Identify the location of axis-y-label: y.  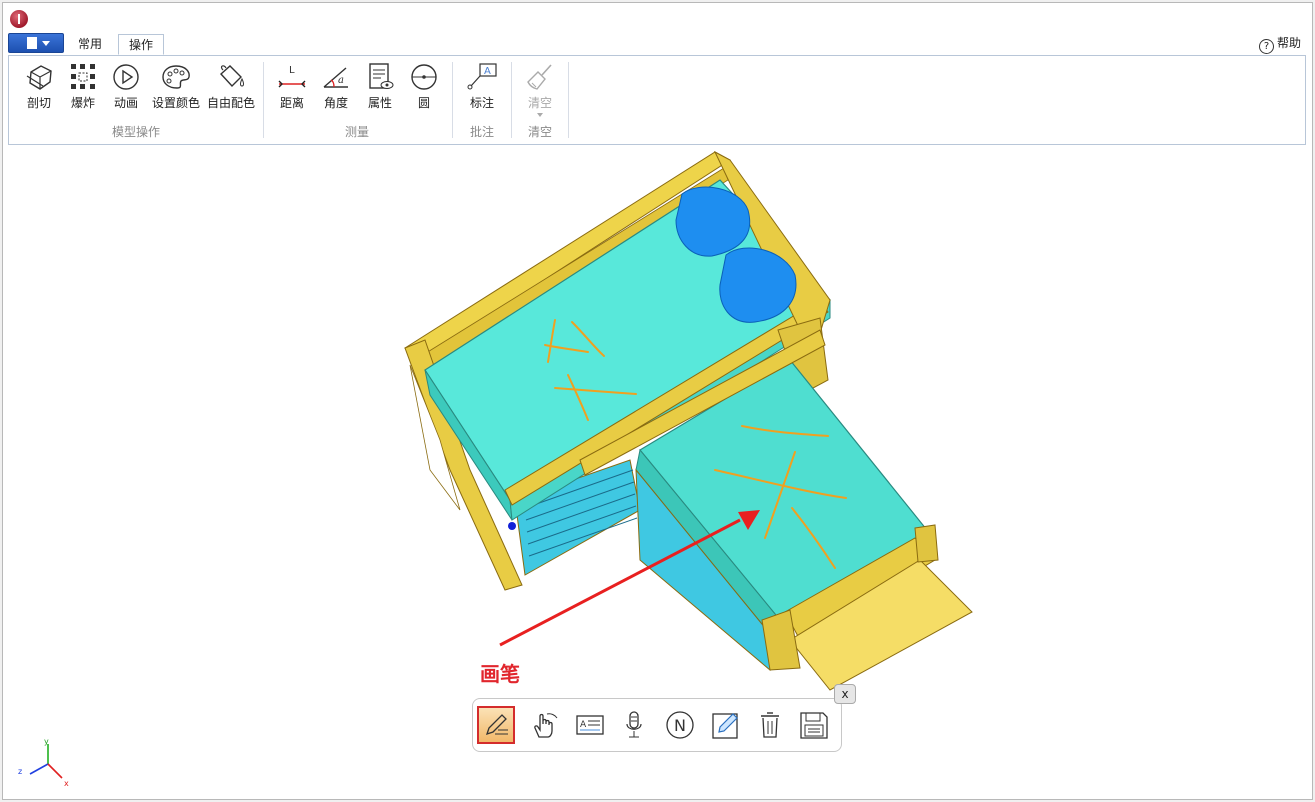
(46, 742).